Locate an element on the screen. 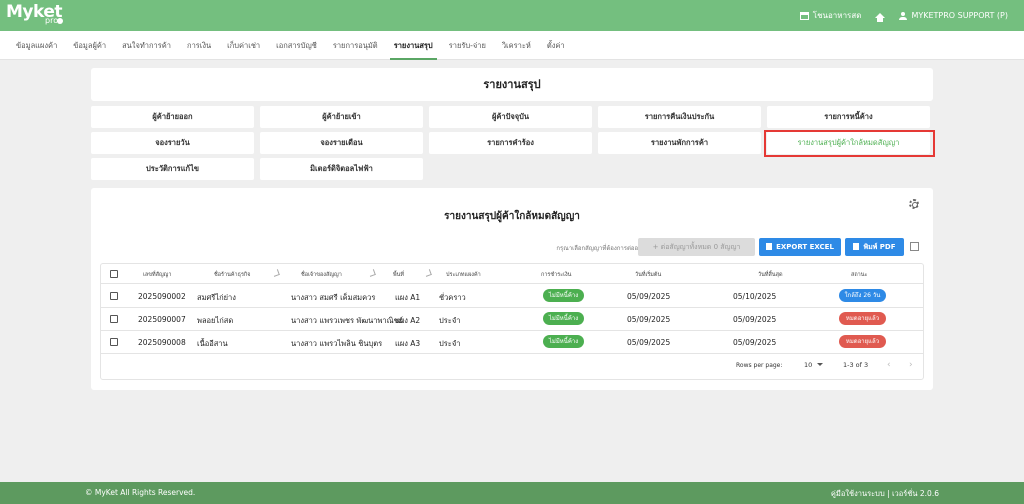 The height and width of the screenshot is (504, 1024). report-menu-item-2: ผู้ค้าปัจจุบัน is located at coordinates (510, 117).